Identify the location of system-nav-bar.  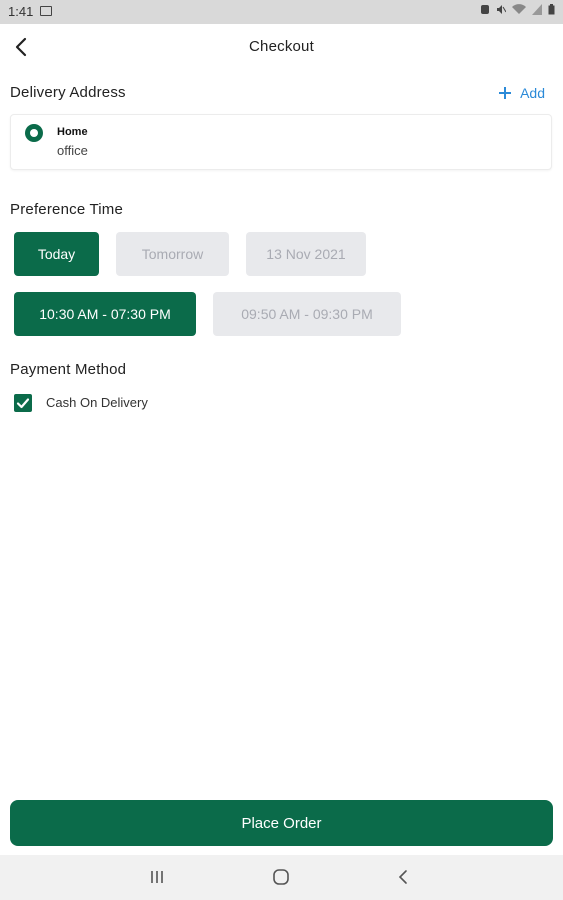
(281, 877).